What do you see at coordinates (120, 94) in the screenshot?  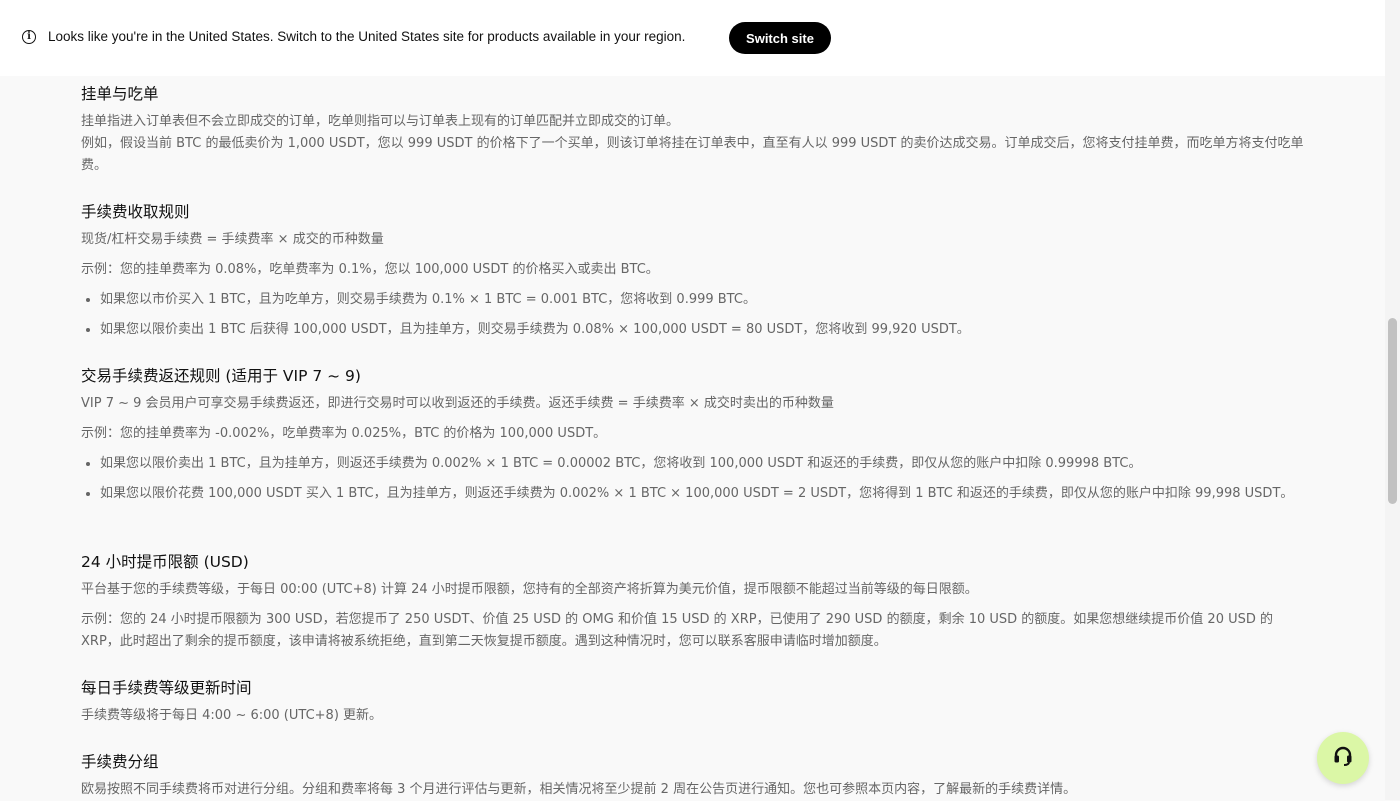 I see `section-title-maker-taker: 挂单与吃单` at bounding box center [120, 94].